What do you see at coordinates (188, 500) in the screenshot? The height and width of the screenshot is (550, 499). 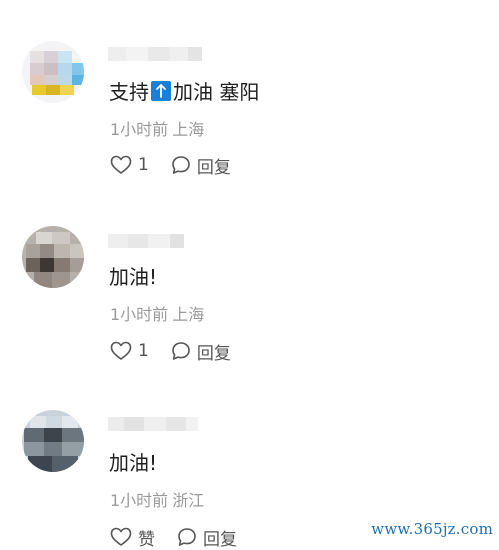 I see `comment-location: 浙江` at bounding box center [188, 500].